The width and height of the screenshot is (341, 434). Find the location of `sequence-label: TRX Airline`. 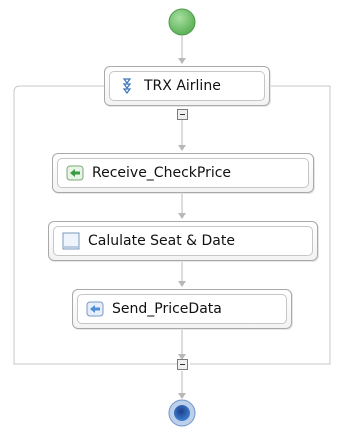

sequence-label: TRX Airline is located at coordinates (182, 86).